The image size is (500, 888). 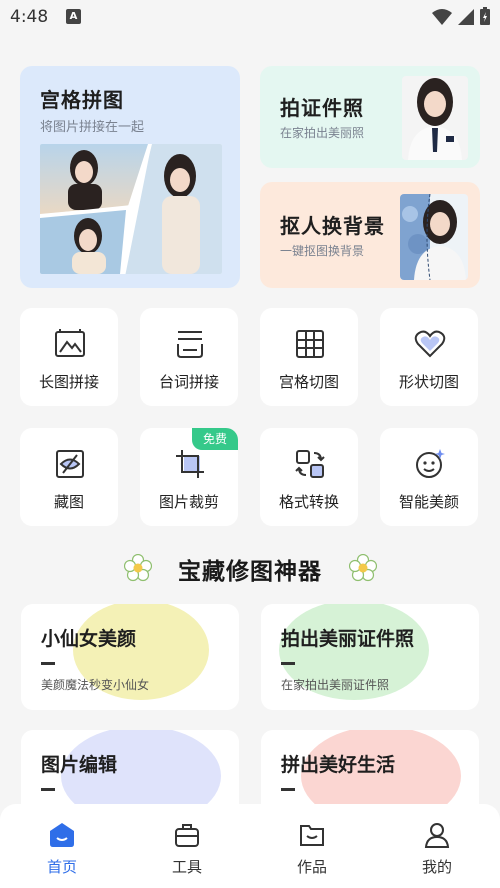 I want to click on id-photo-title: 拍证件照, so click(x=322, y=108).